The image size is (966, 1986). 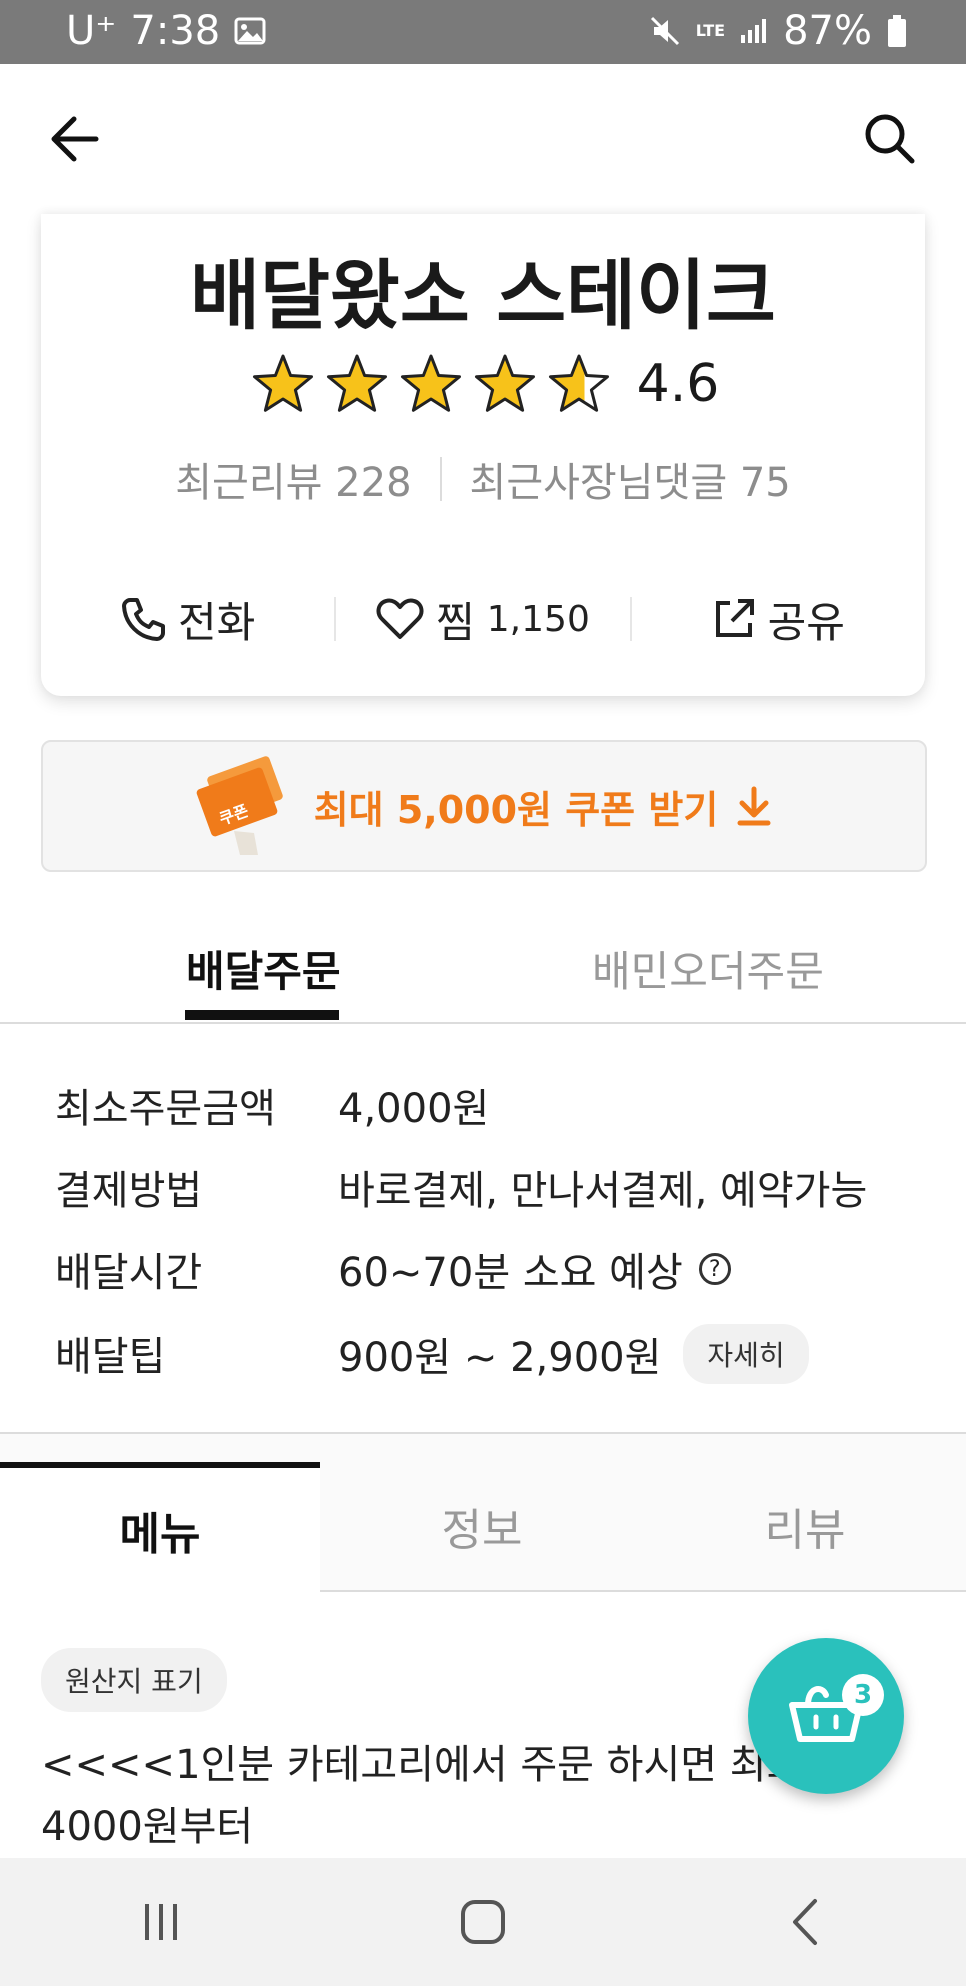 I want to click on mute-icon, so click(x=665, y=31).